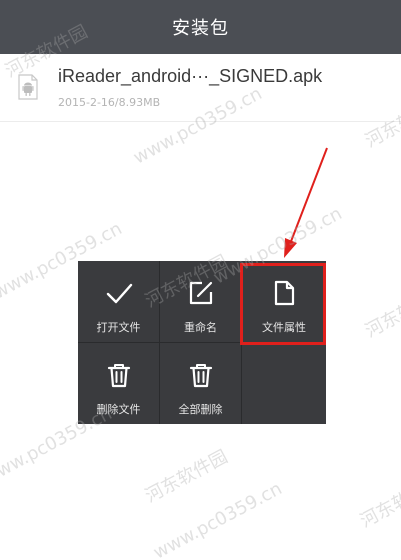  Describe the element at coordinates (118, 327) in the screenshot. I see `menu-item-label: 打开文件` at that location.